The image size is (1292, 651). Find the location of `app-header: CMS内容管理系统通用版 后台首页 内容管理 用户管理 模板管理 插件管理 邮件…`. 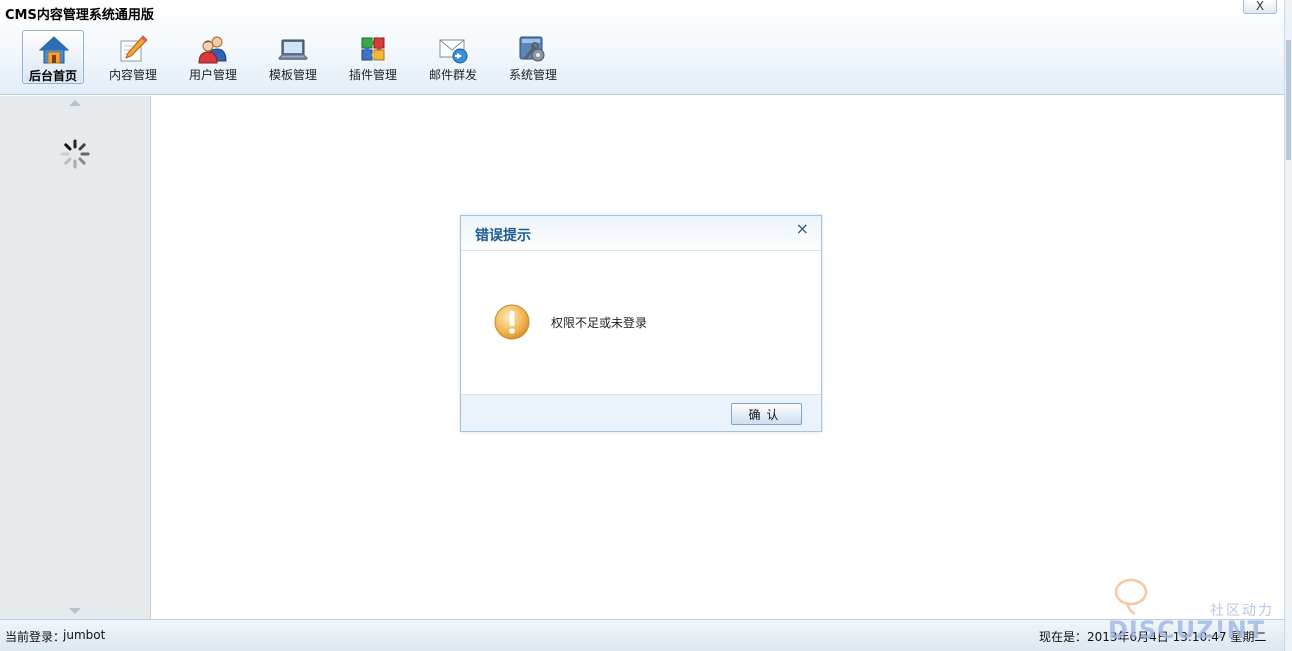

app-header: CMS内容管理系统通用版 后台首页 内容管理 用户管理 模板管理 插件管理 邮件… is located at coordinates (642, 47).